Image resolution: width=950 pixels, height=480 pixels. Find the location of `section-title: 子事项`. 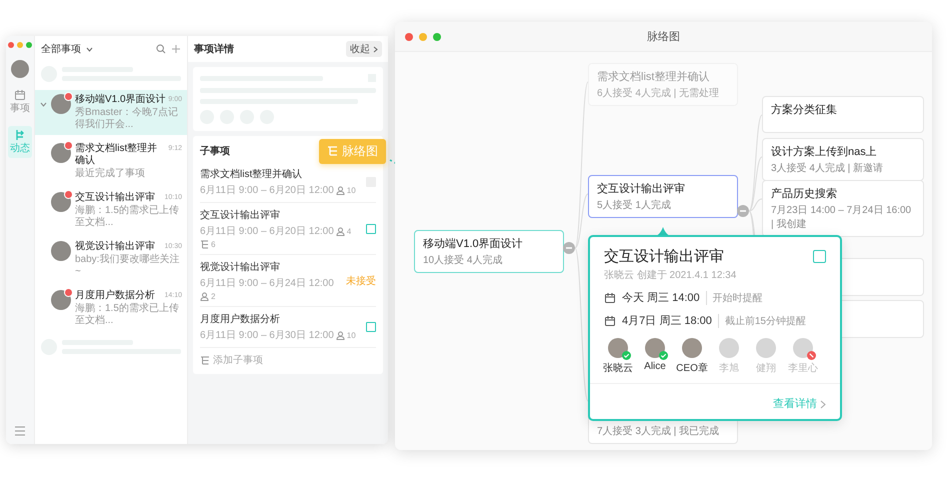

section-title: 子事项 is located at coordinates (215, 151).